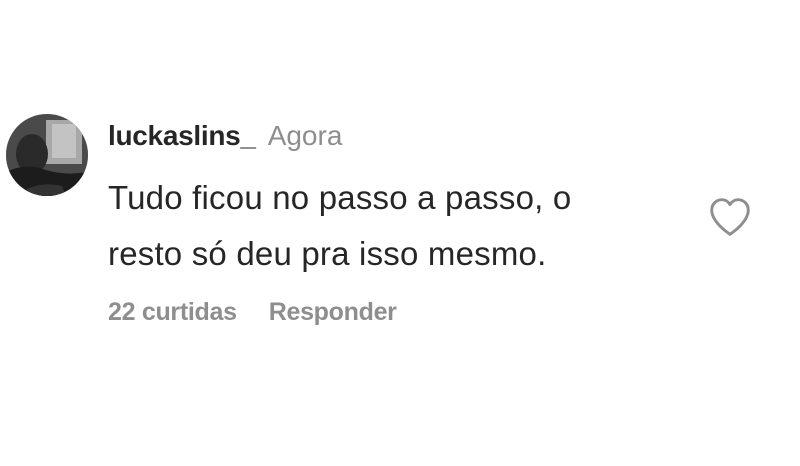  What do you see at coordinates (172, 312) in the screenshot?
I see `likes-count-link: 22 curtidas` at bounding box center [172, 312].